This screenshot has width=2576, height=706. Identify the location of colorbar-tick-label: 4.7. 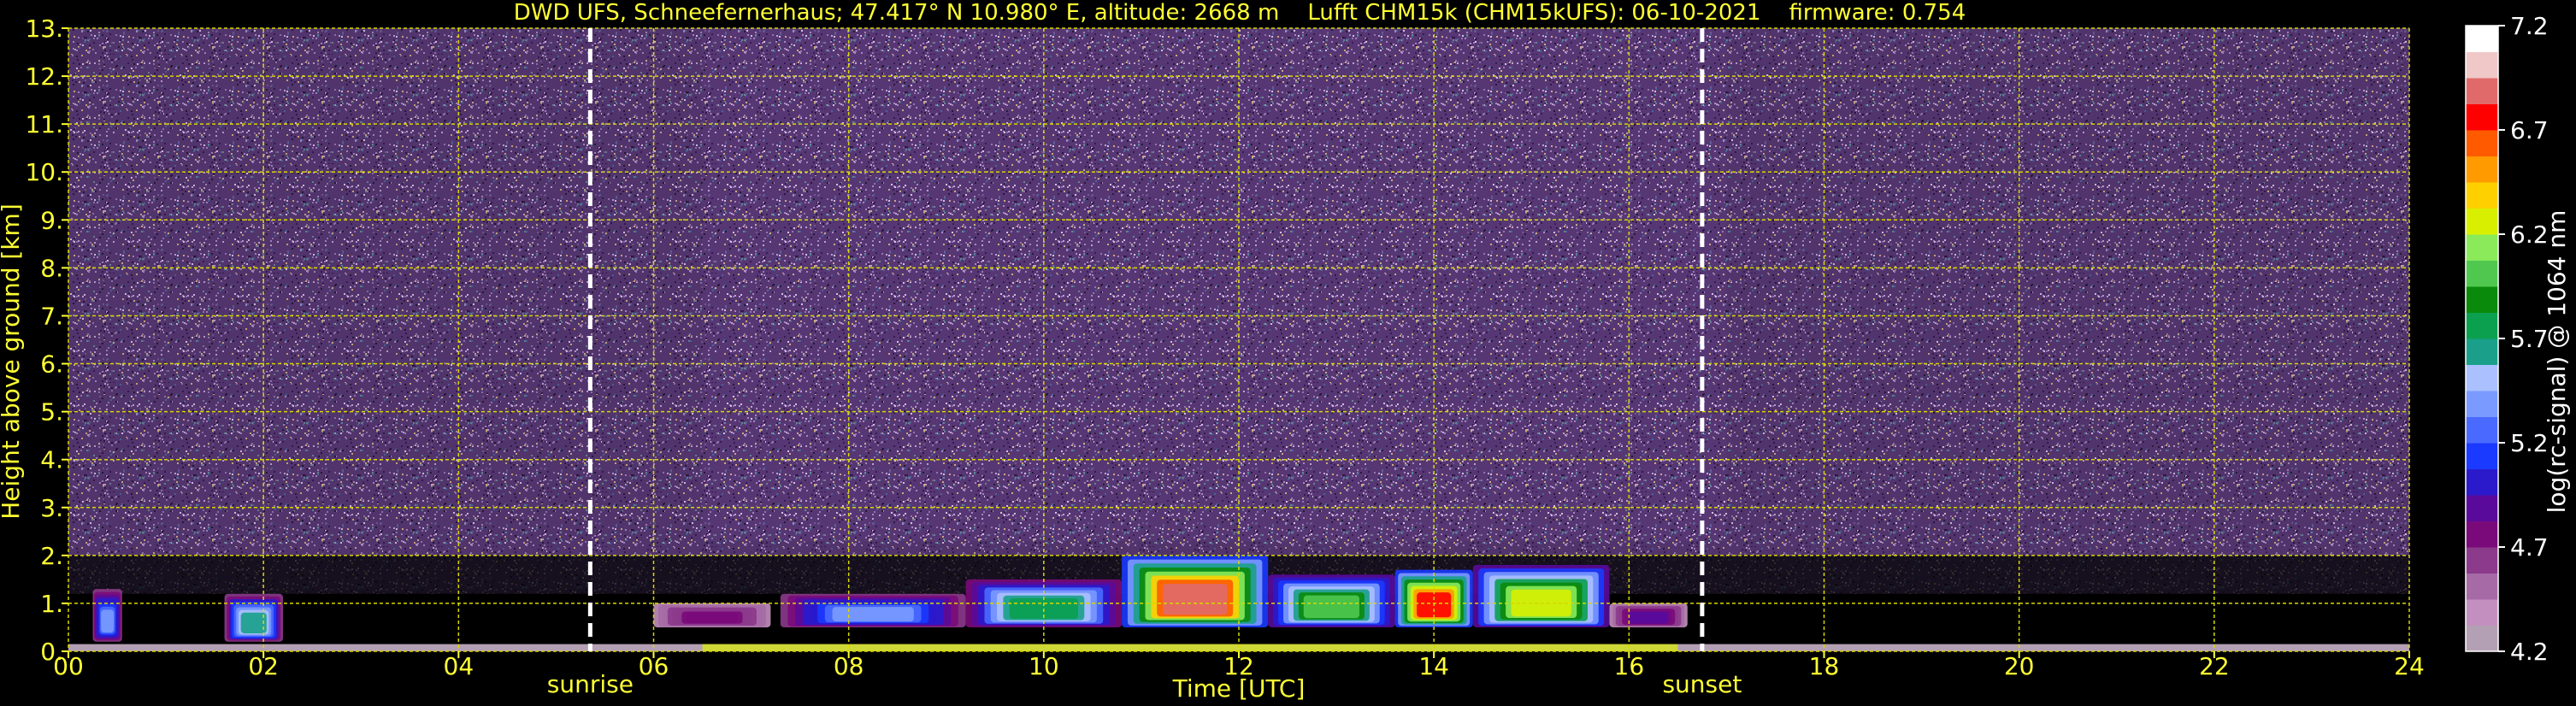
(2529, 547).